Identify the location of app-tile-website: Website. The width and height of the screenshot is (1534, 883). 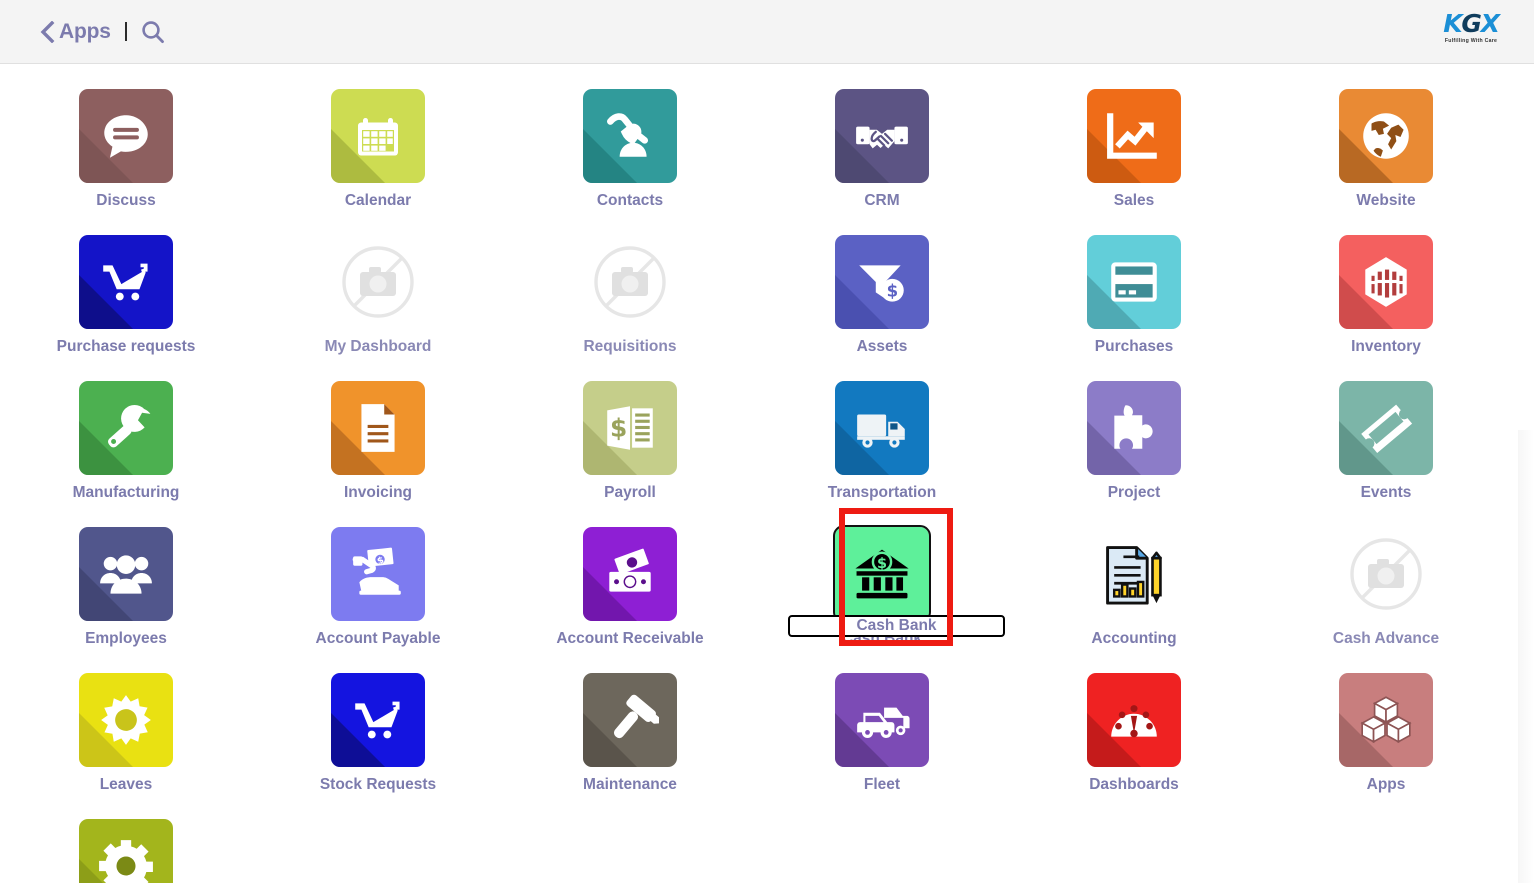
(1386, 151).